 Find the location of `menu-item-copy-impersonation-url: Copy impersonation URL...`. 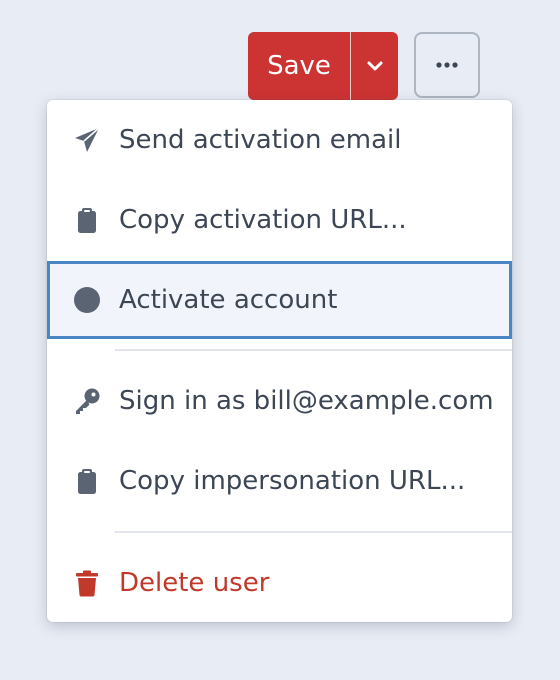

menu-item-copy-impersonation-url: Copy impersonation URL... is located at coordinates (279, 481).